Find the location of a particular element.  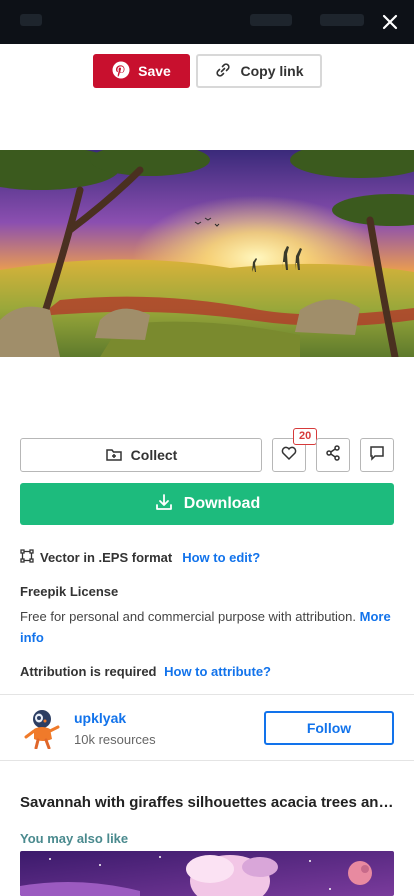

related-thumbnail is located at coordinates (207, 873).